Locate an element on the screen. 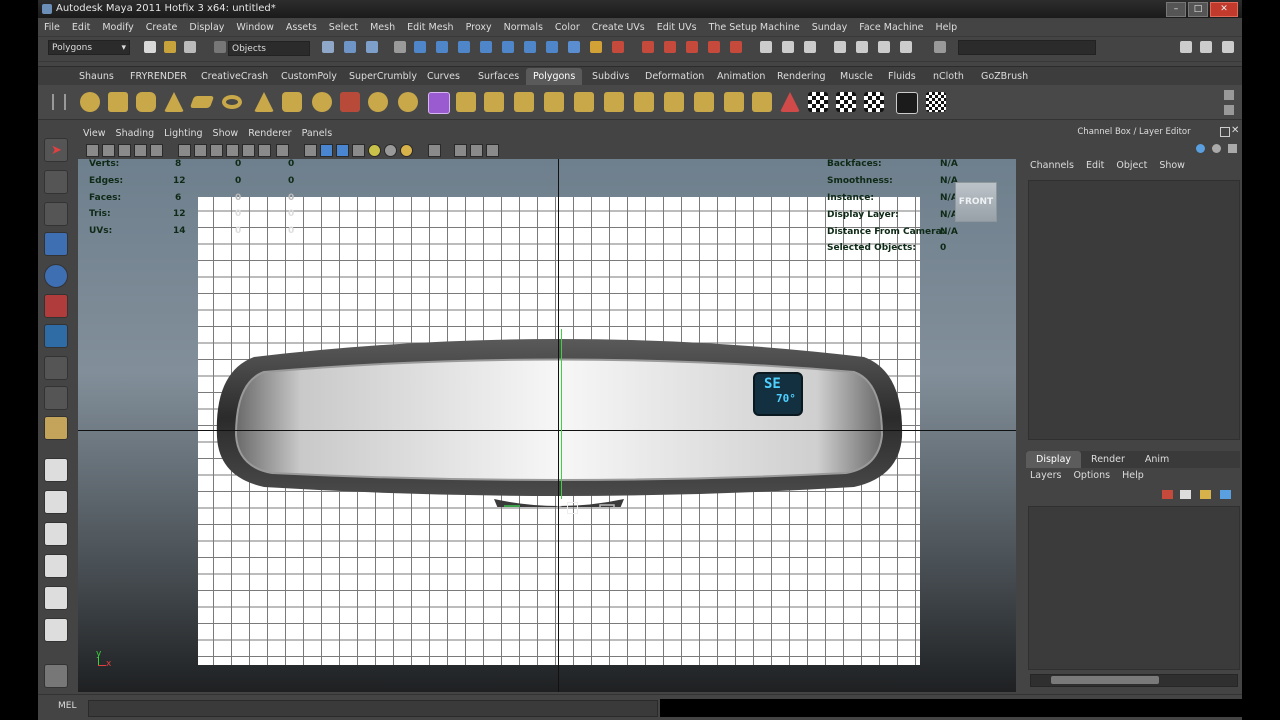 This screenshot has width=1280, height=720. selection-mode-icon is located at coordinates (220, 47).